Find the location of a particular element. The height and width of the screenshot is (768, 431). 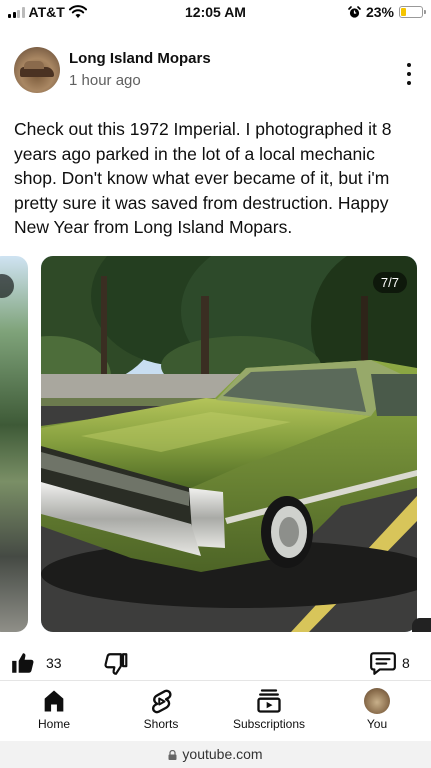

nav-subscriptions: Subscriptions is located at coordinates (269, 712).